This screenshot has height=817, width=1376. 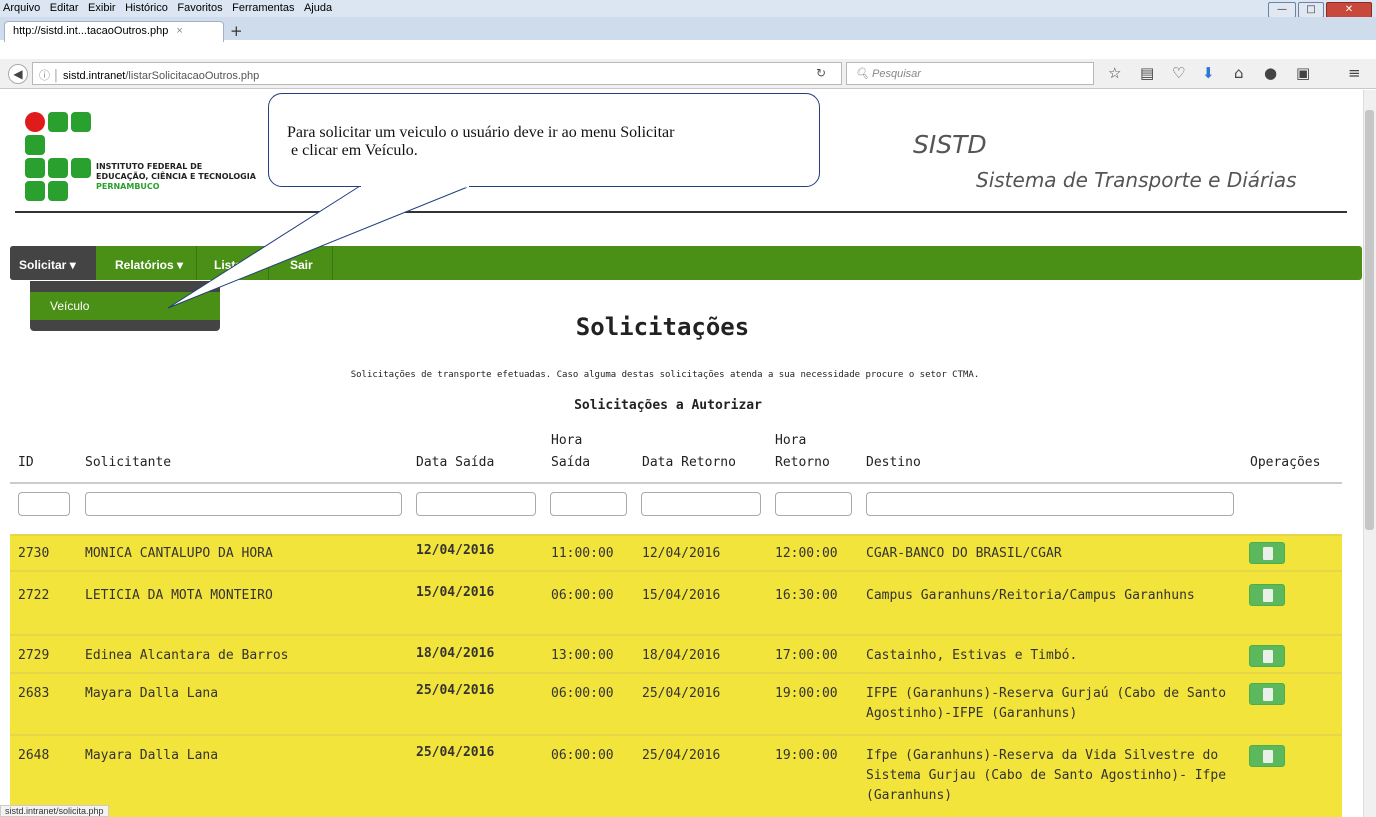 I want to click on cell-data-saida: 15/04/2016, so click(x=455, y=592).